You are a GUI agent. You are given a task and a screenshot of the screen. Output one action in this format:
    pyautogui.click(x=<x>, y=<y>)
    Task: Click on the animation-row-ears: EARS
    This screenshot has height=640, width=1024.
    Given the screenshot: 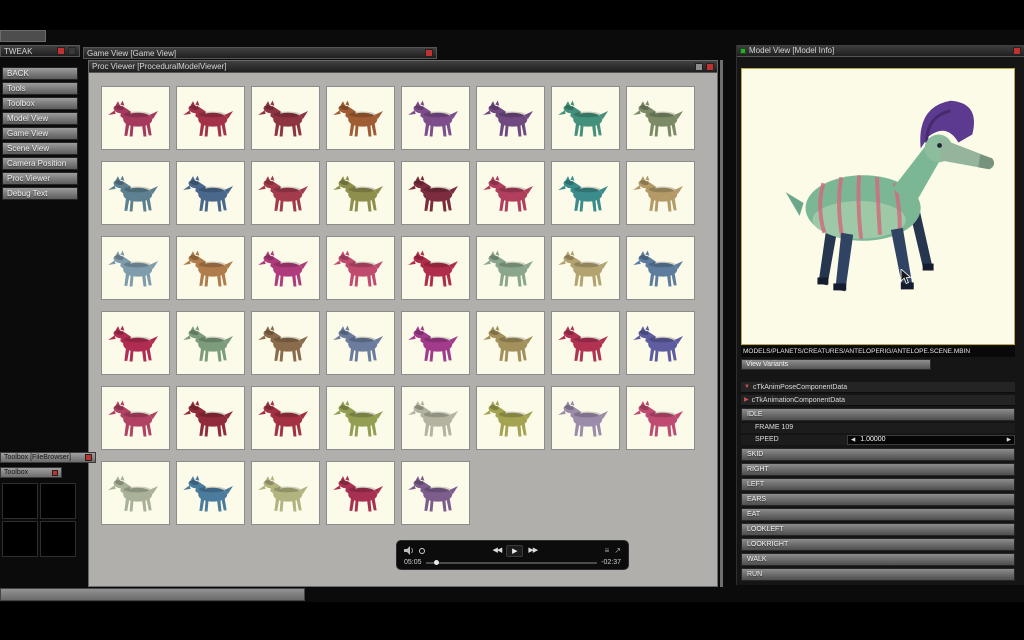 What is the action you would take?
    pyautogui.click(x=878, y=499)
    